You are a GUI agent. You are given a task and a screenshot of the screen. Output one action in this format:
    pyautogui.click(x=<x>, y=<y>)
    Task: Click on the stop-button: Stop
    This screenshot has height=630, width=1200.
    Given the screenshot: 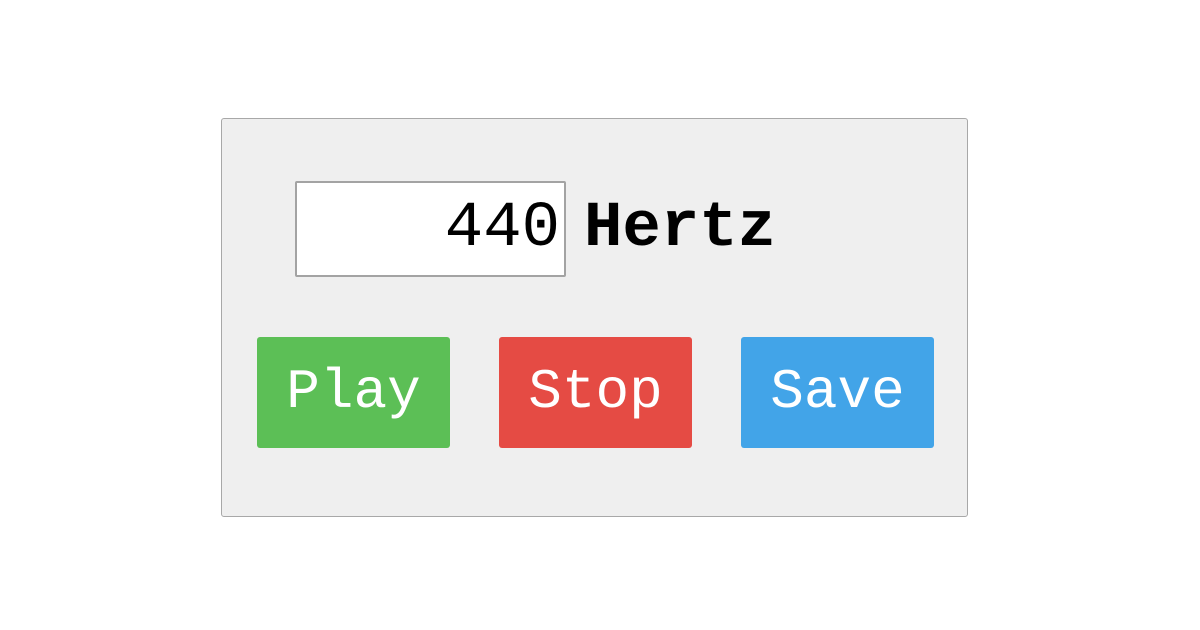 What is the action you would take?
    pyautogui.click(x=595, y=392)
    